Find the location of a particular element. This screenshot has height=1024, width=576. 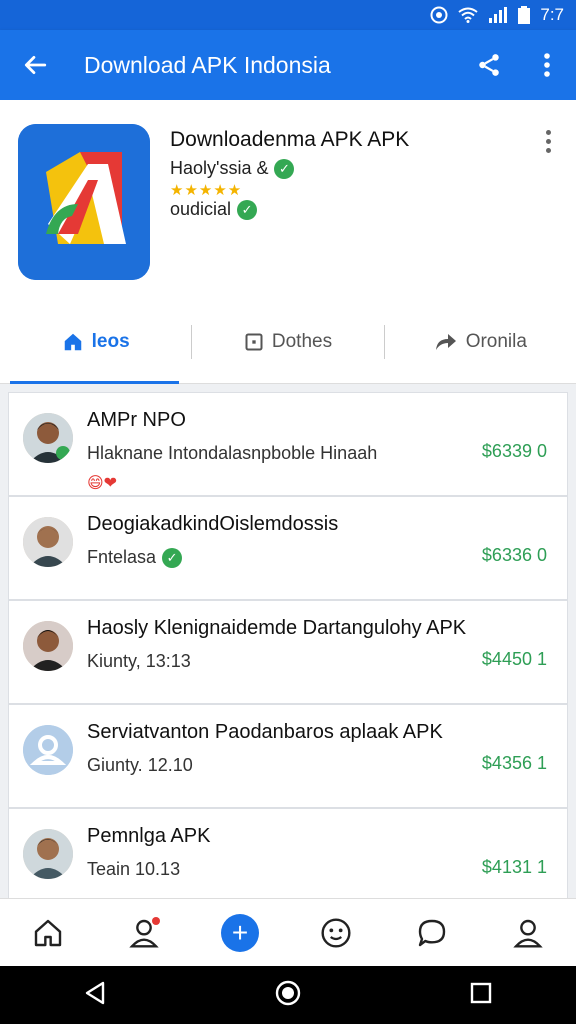

item-subtitle: Kiunty, 13:13 is located at coordinates (139, 661).